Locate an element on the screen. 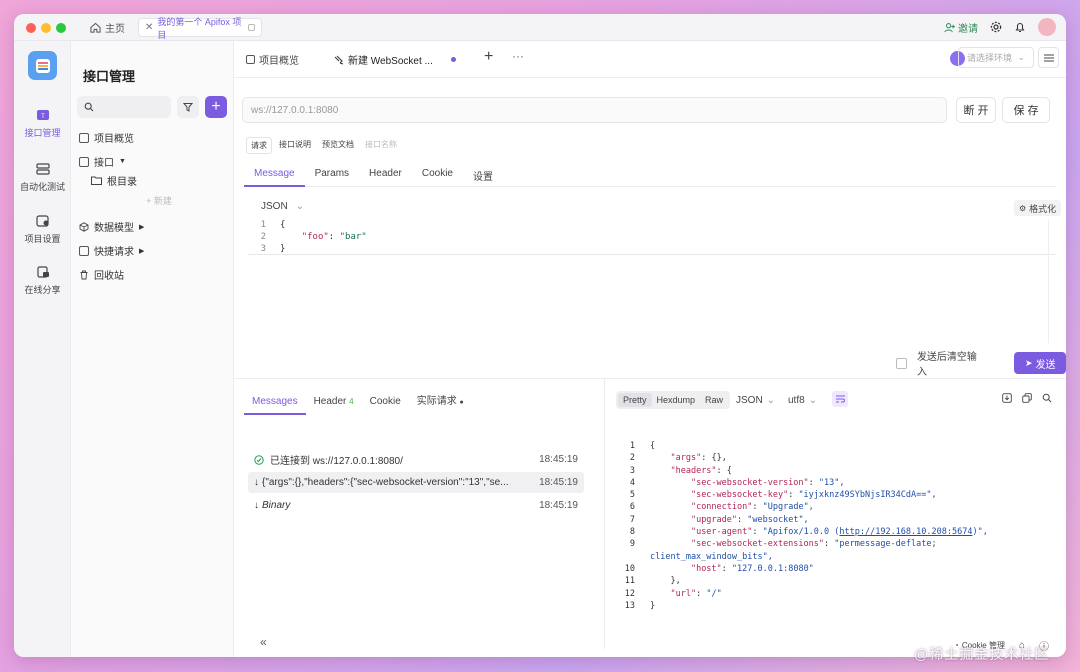 This screenshot has width=1080, height=672. document-tabs: 项目概览 新建 WebSocket ... + ··· 请选择环境 ⌄ is located at coordinates (650, 59).